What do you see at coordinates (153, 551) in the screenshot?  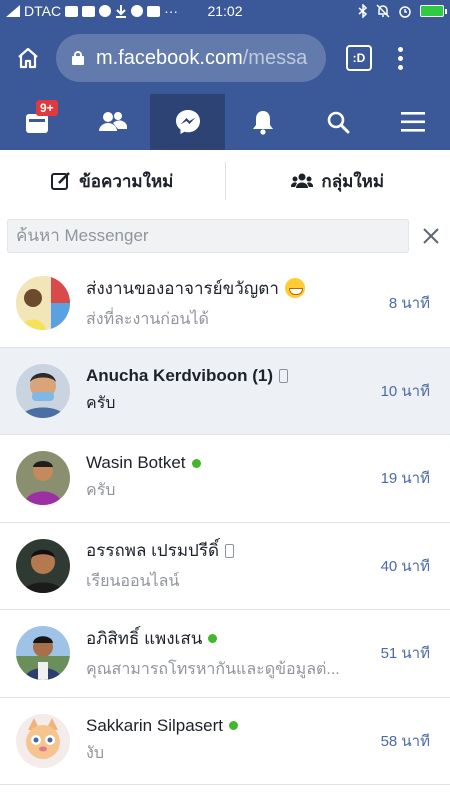 I see `conversation-name: อรรถพล เปรมปรีดิ์` at bounding box center [153, 551].